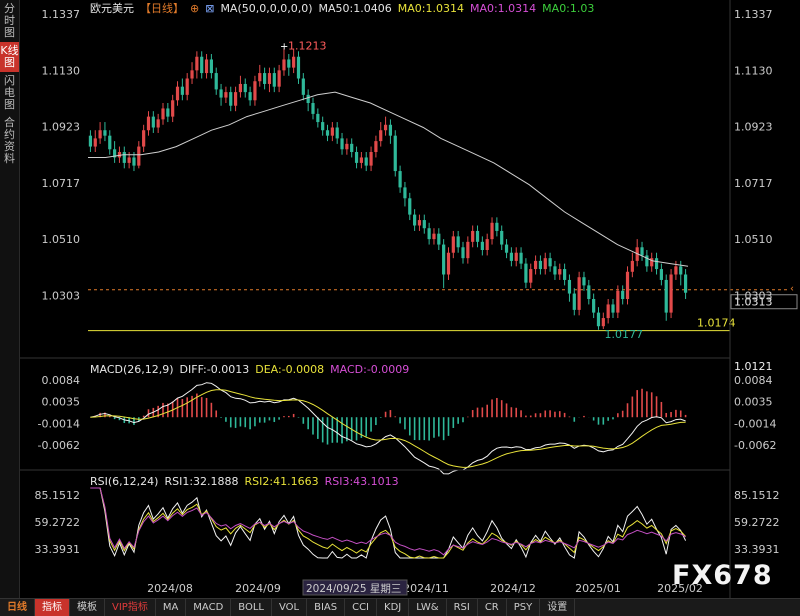 This screenshot has width=800, height=616. I want to click on toolbar-tab-12: RSI, so click(462, 607).